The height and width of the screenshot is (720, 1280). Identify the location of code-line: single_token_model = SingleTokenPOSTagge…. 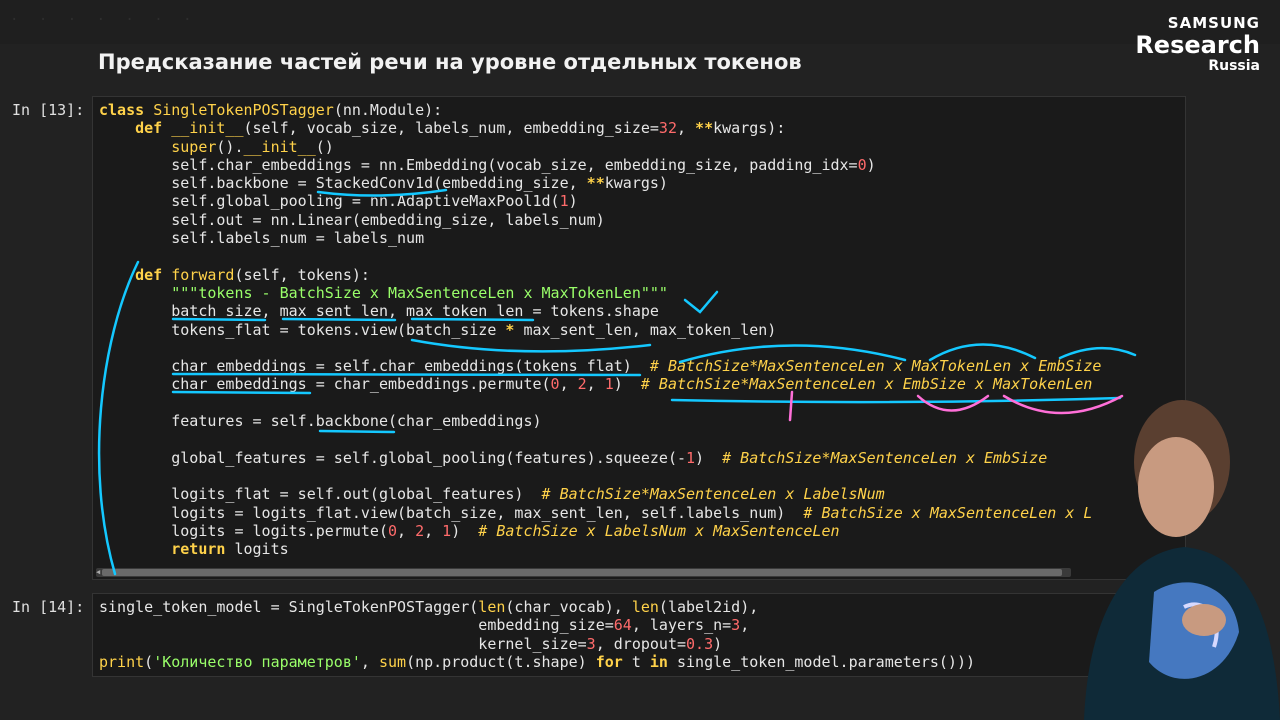
(639, 607).